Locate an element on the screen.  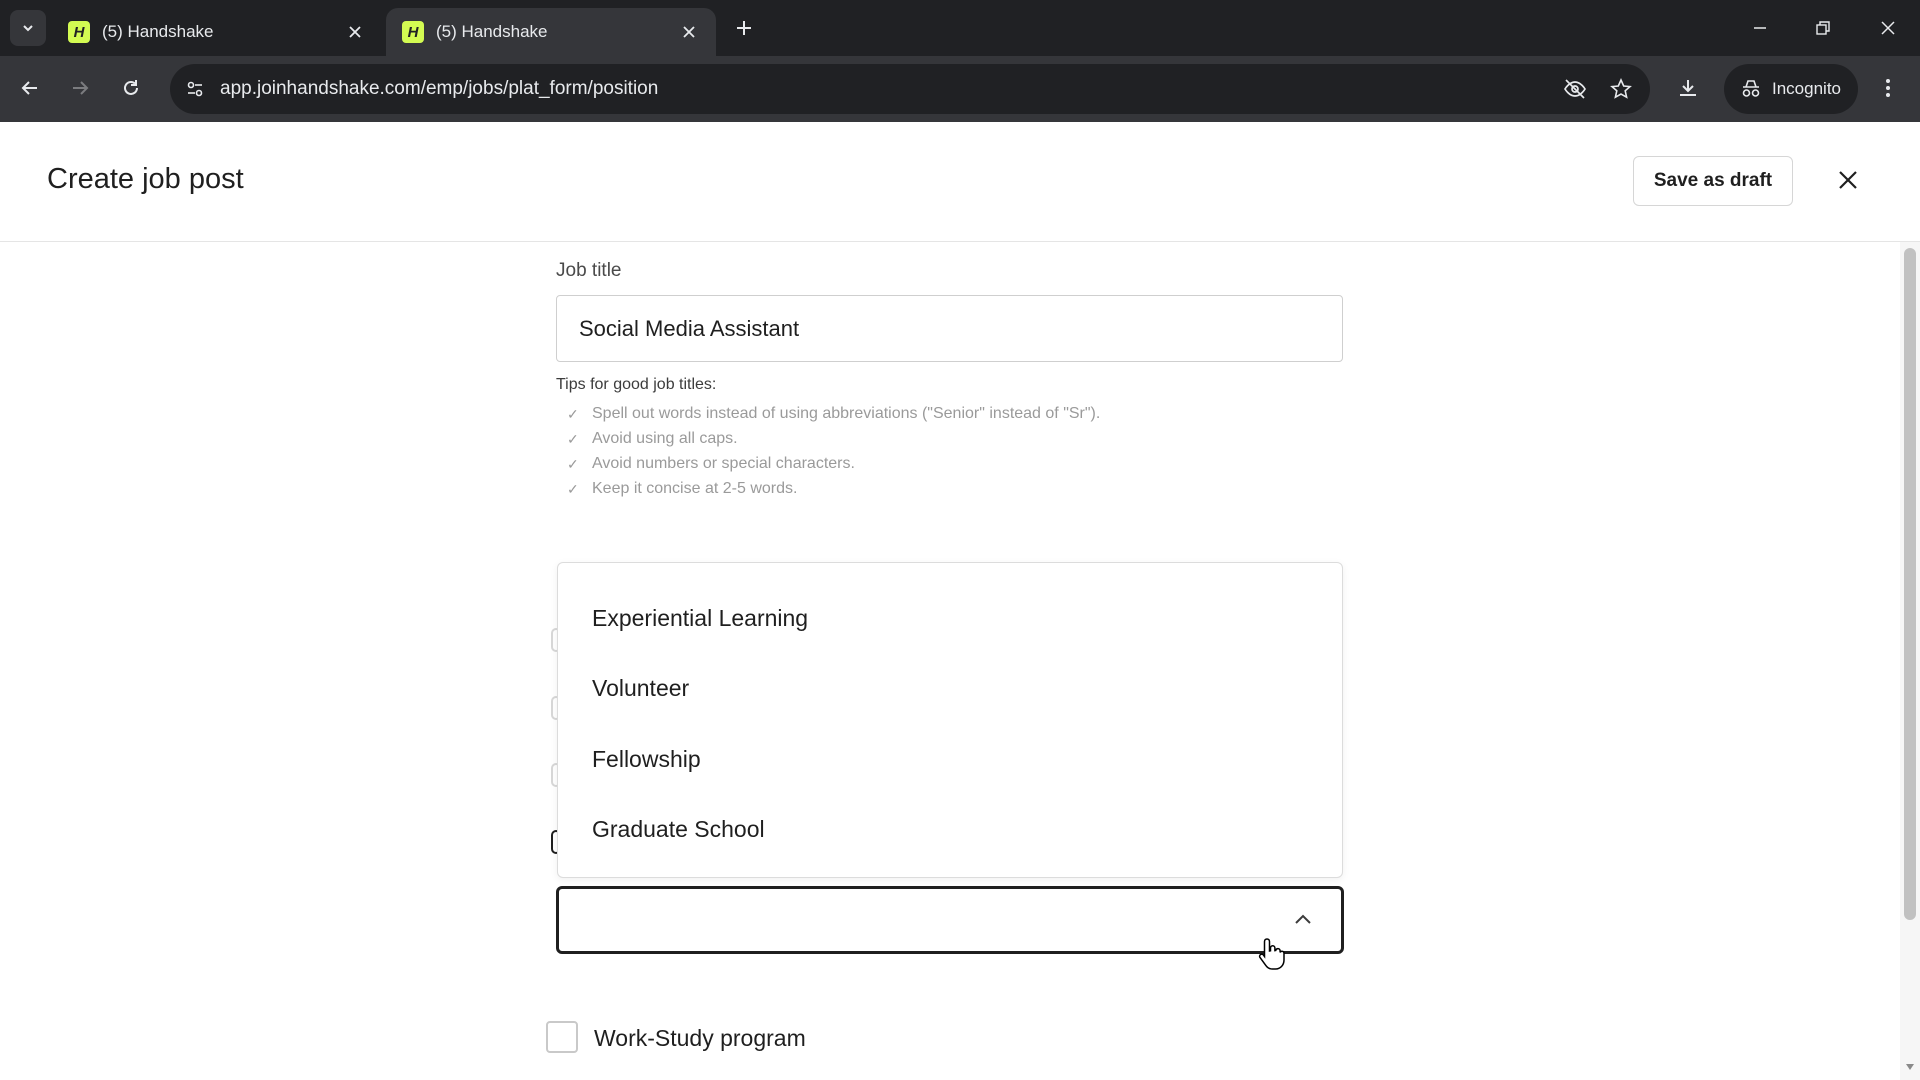
chevron-down-icon is located at coordinates (28, 28).